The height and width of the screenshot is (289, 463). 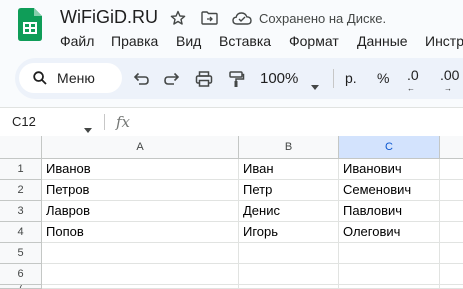 What do you see at coordinates (141, 79) in the screenshot?
I see `undo-icon` at bounding box center [141, 79].